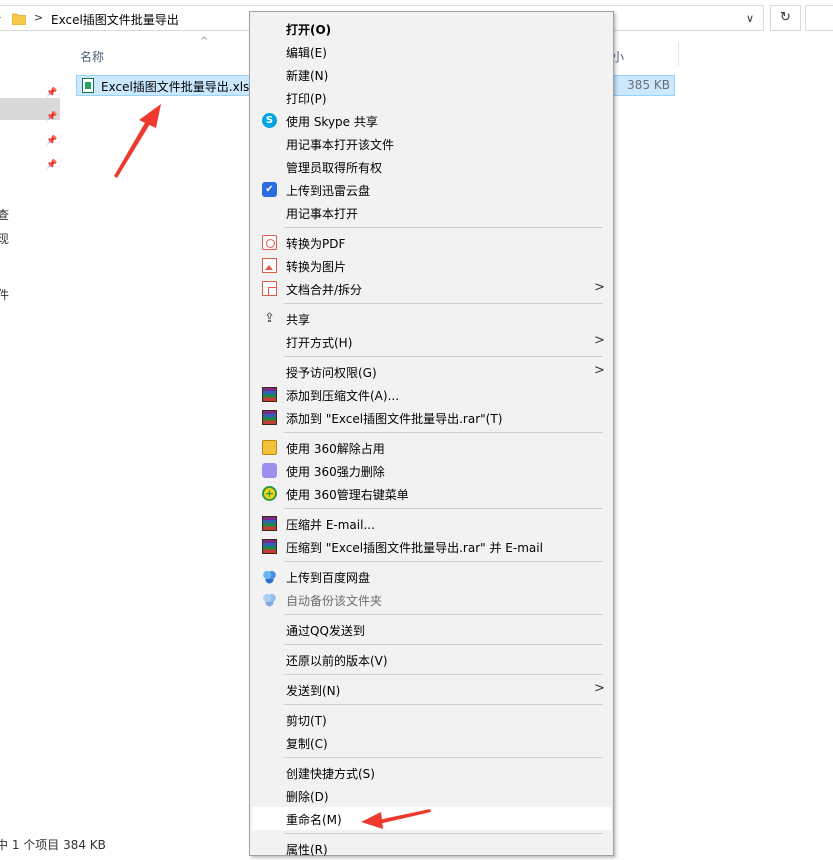 The height and width of the screenshot is (860, 833). Describe the element at coordinates (4, 294) in the screenshot. I see `nav-item-fragment: 件` at that location.